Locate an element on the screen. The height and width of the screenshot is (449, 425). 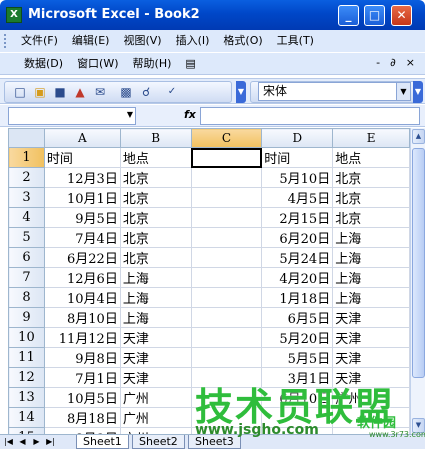
cell-c10 is located at coordinates (226, 337).